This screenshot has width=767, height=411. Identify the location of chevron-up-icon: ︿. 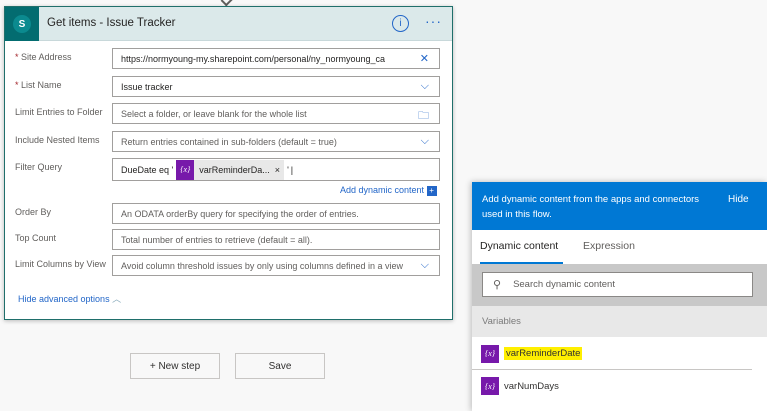
(117, 299).